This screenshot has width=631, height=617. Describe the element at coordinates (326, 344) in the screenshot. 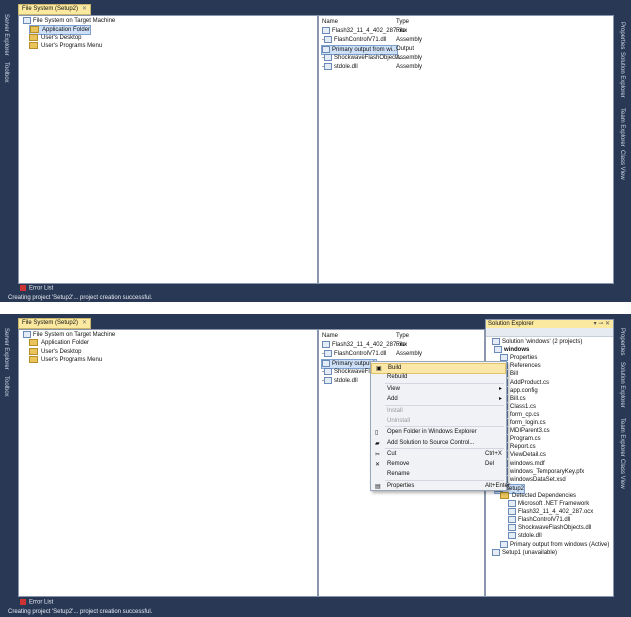

I see `file-icon` at that location.